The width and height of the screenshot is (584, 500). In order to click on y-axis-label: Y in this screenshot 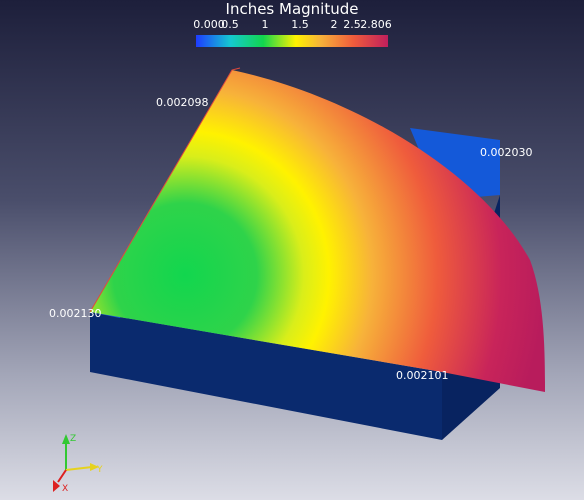, I will do `click(99, 470)`.